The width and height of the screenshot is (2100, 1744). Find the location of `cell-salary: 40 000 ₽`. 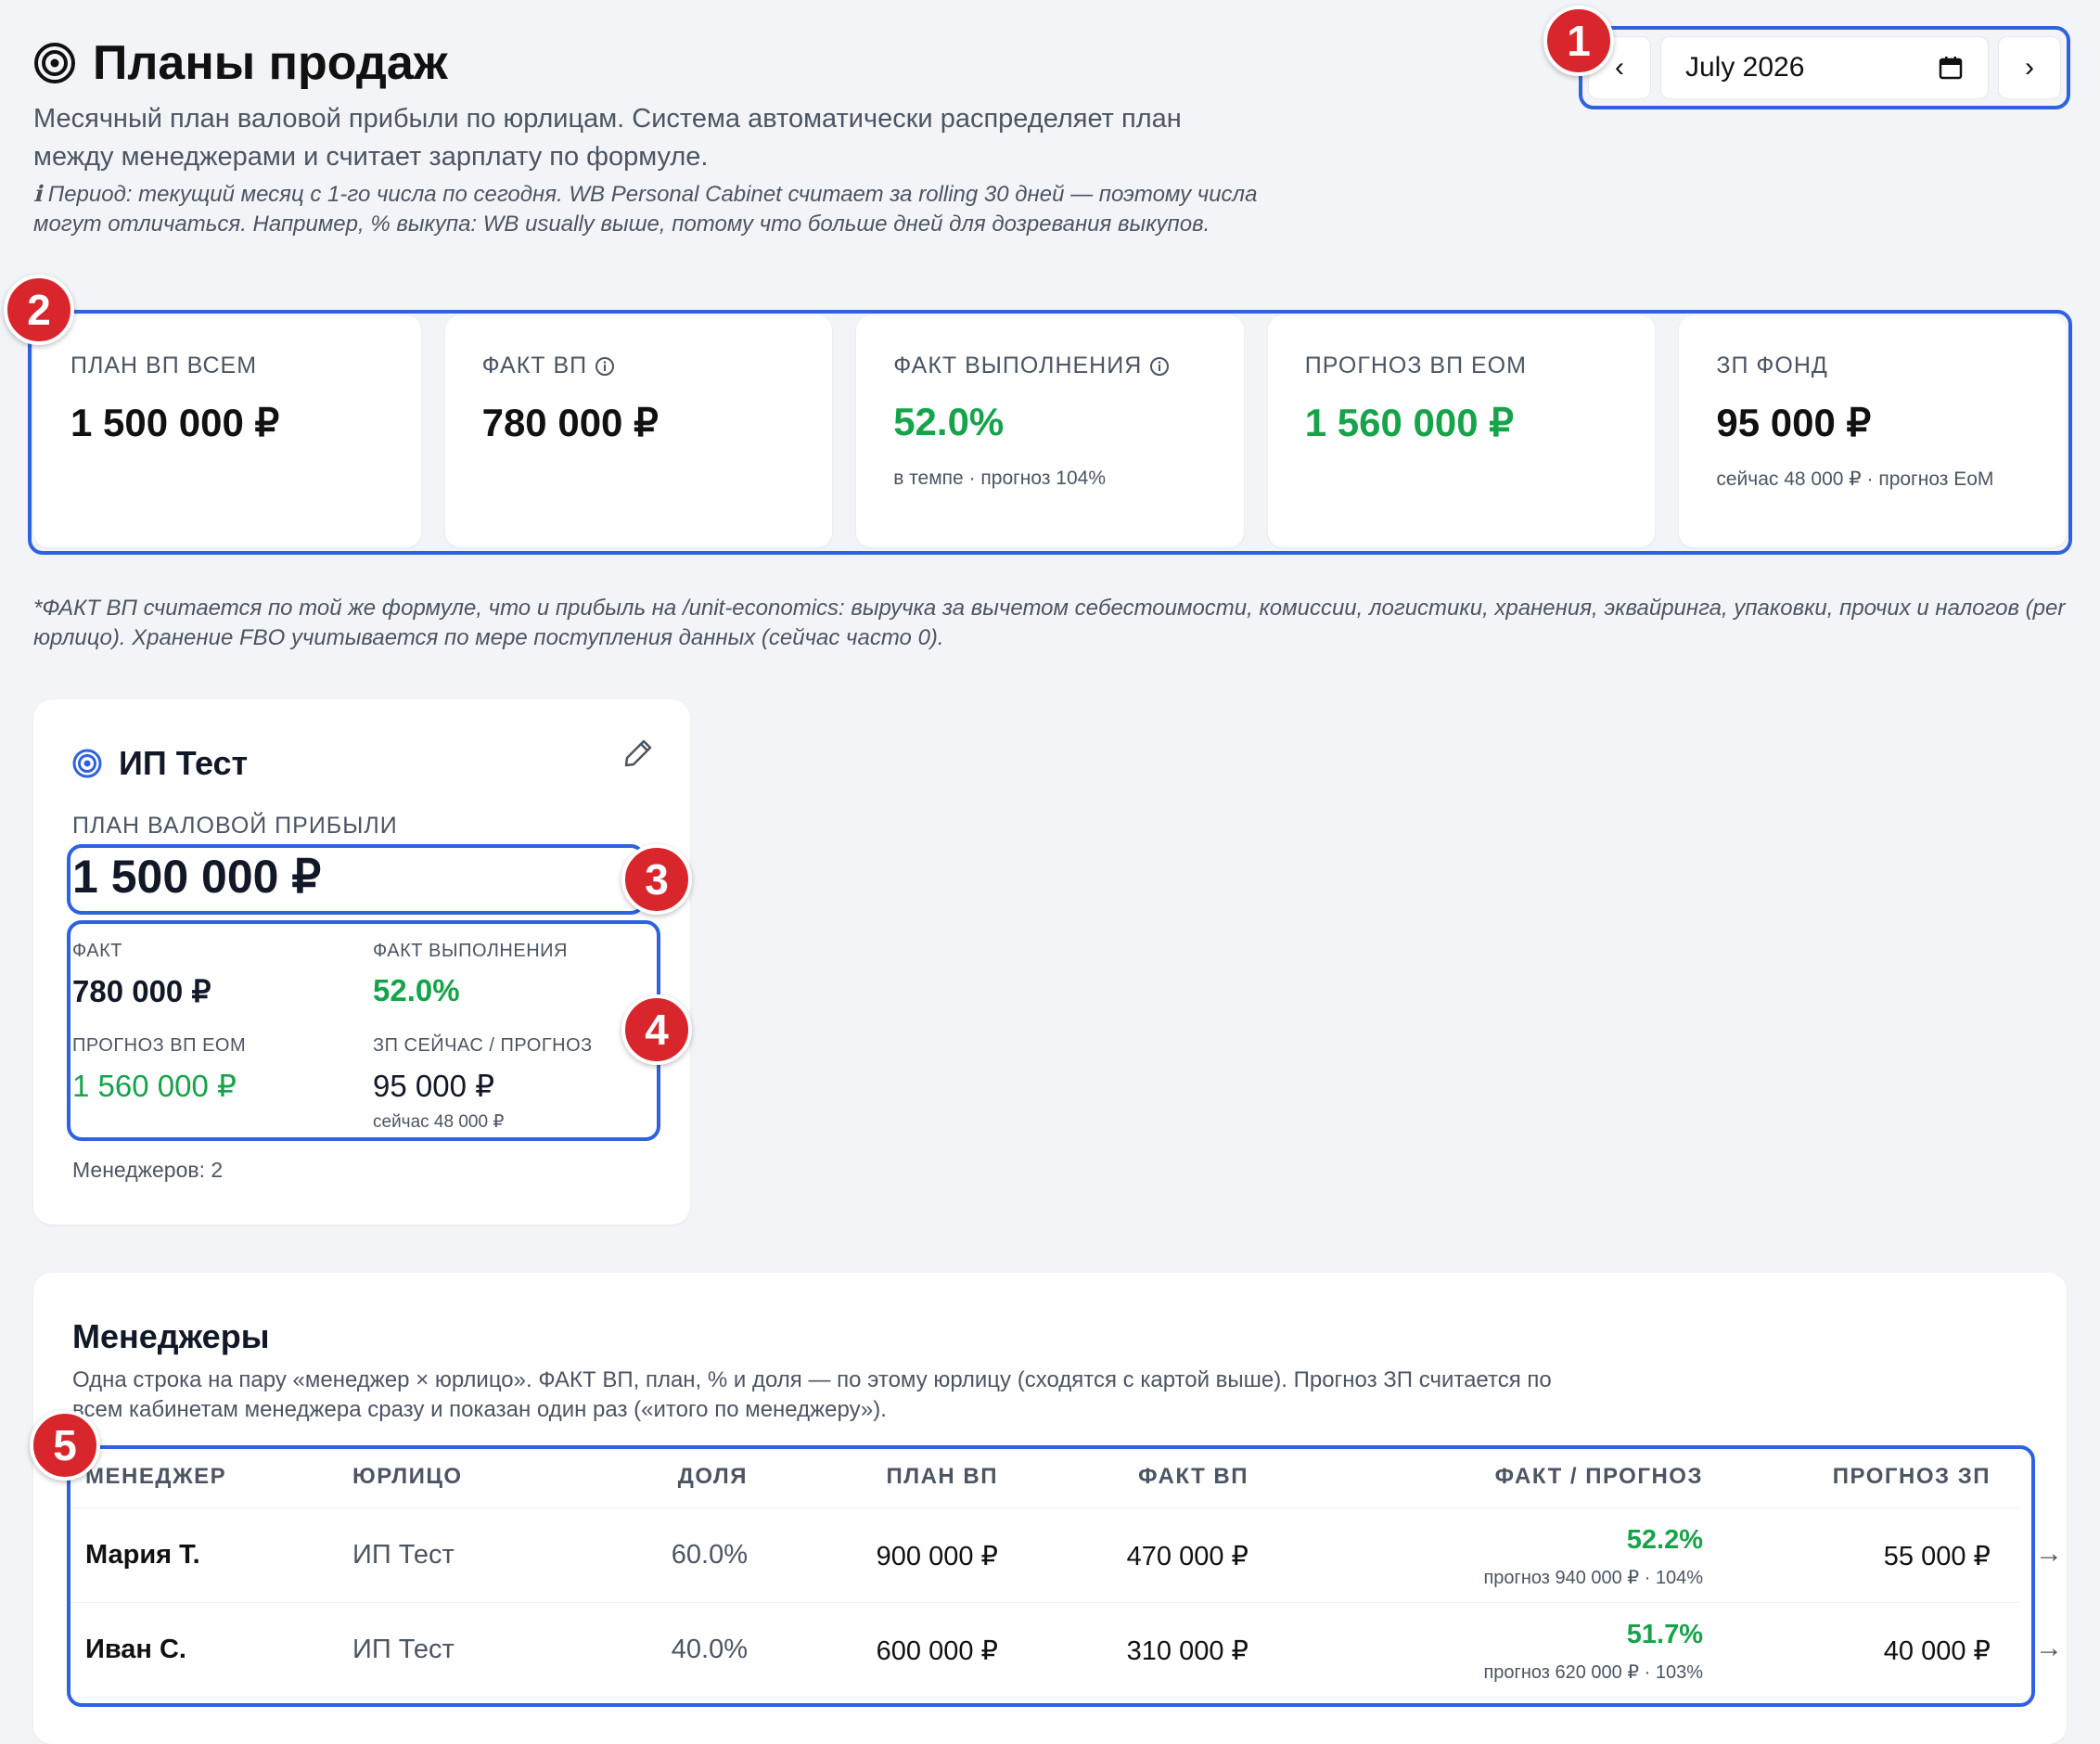

cell-salary: 40 000 ₽ is located at coordinates (1937, 1651).